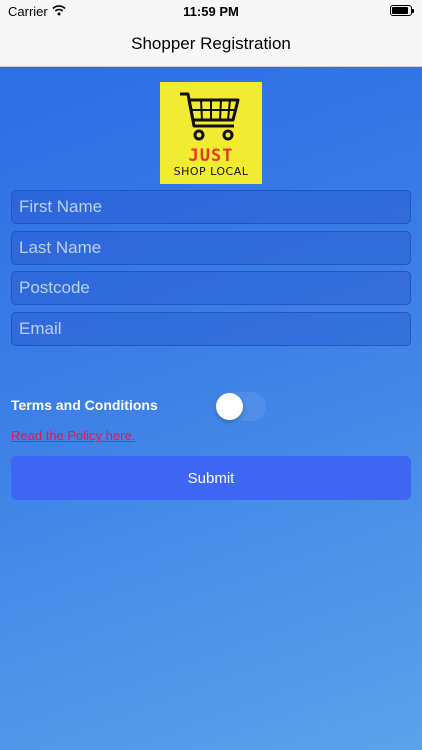 The height and width of the screenshot is (750, 422). Describe the element at coordinates (84, 405) in the screenshot. I see `terms-label: Terms and Conditions` at that location.